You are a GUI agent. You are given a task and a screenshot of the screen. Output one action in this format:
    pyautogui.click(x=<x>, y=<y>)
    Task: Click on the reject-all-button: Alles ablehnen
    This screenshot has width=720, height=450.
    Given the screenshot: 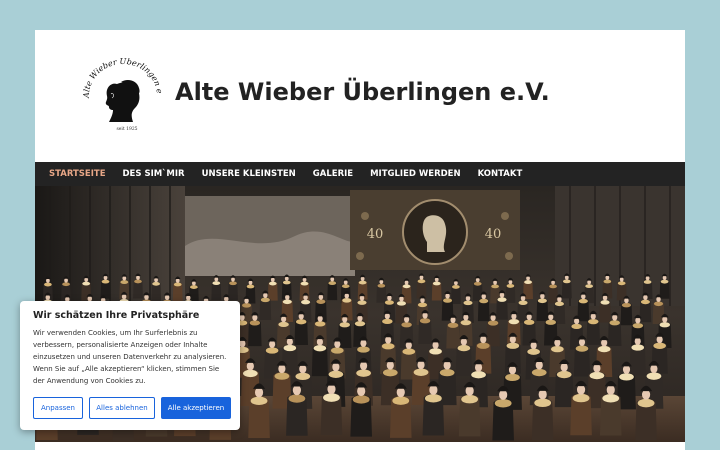 What is the action you would take?
    pyautogui.click(x=122, y=408)
    